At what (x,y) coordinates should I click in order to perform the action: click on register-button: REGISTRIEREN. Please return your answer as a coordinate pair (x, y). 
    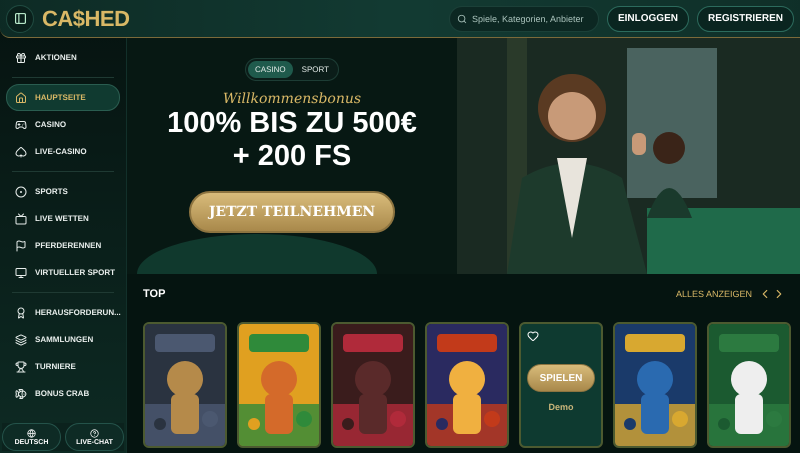
    Looking at the image, I should click on (745, 19).